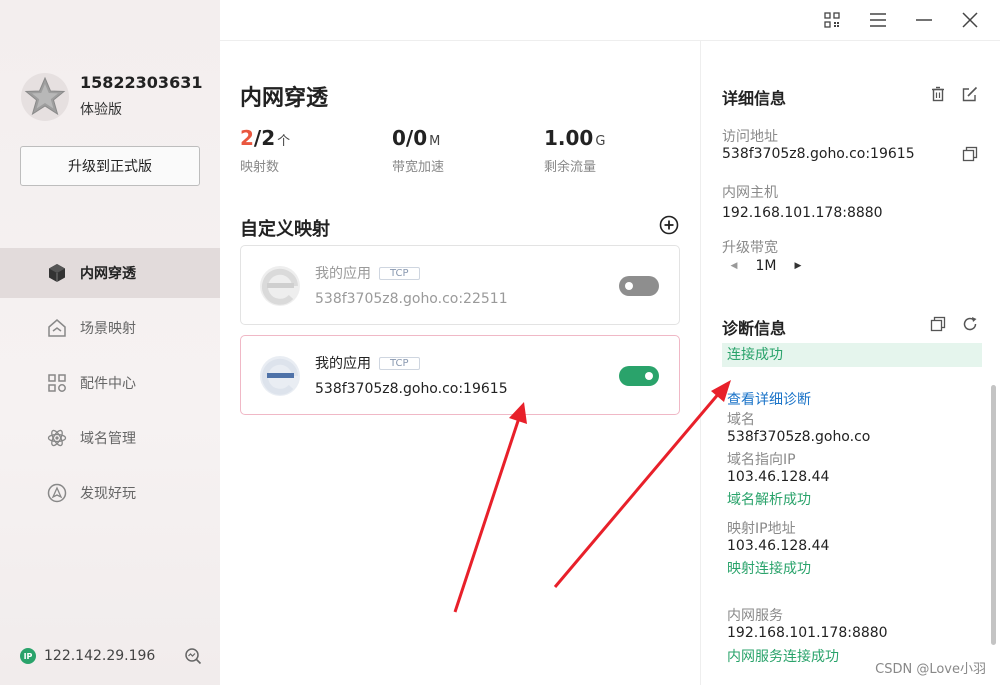 The width and height of the screenshot is (1000, 685). Describe the element at coordinates (750, 137) in the screenshot. I see `access-address-label: 访问地址` at that location.